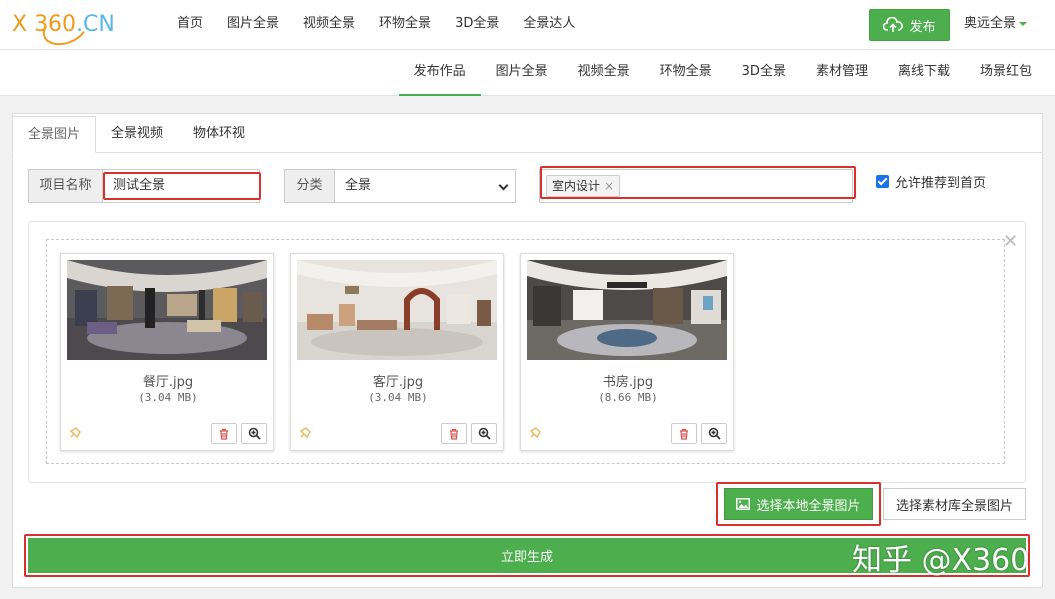 This screenshot has height=599, width=1055. What do you see at coordinates (253, 25) in the screenshot?
I see `nav-item-image-panorama: 图片全景` at bounding box center [253, 25].